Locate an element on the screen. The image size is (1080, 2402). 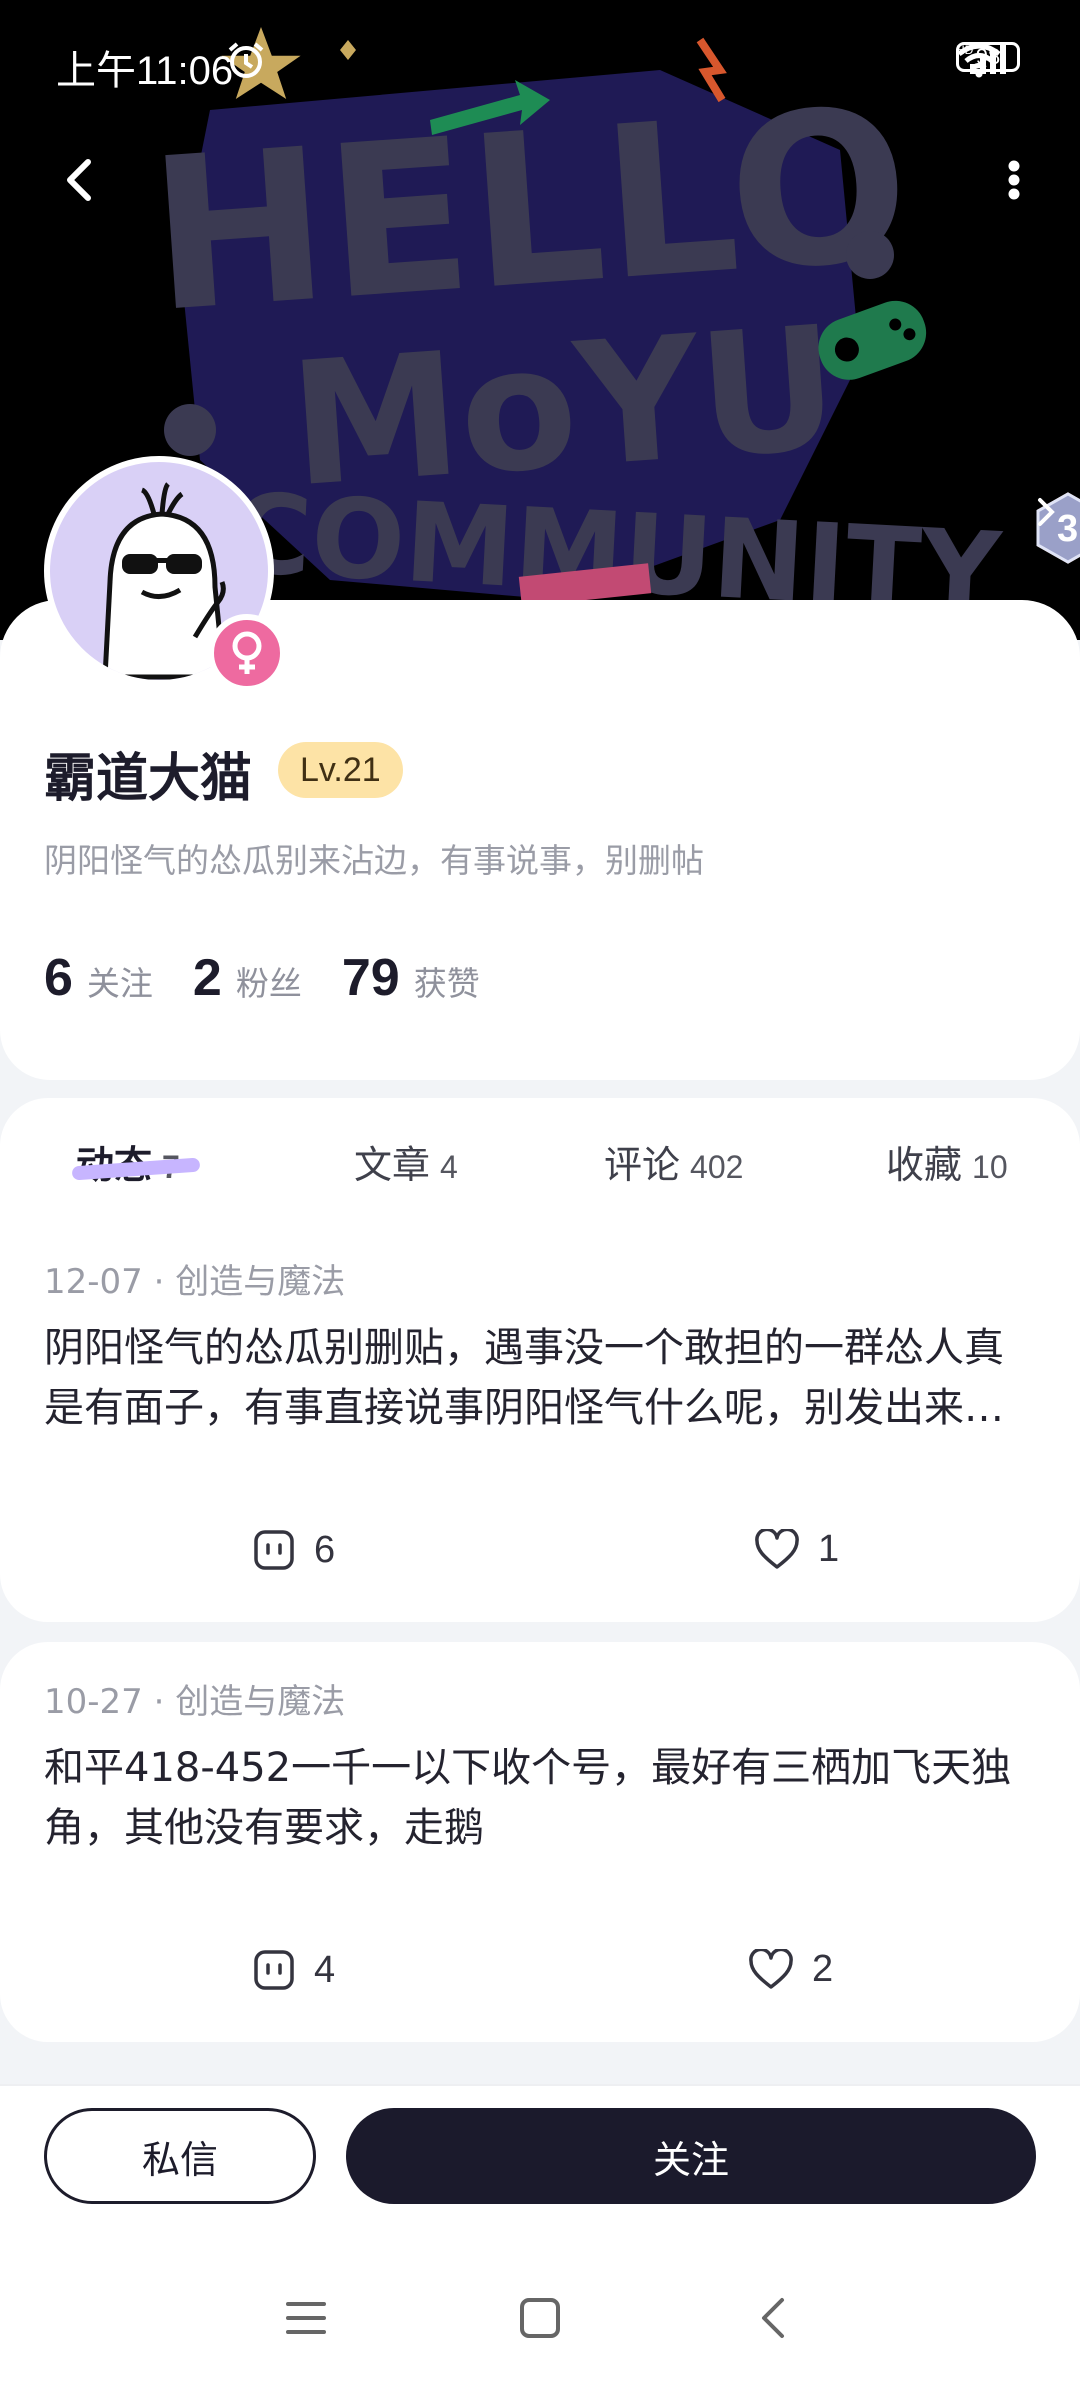
comment-count: 4 is located at coordinates (325, 1969).